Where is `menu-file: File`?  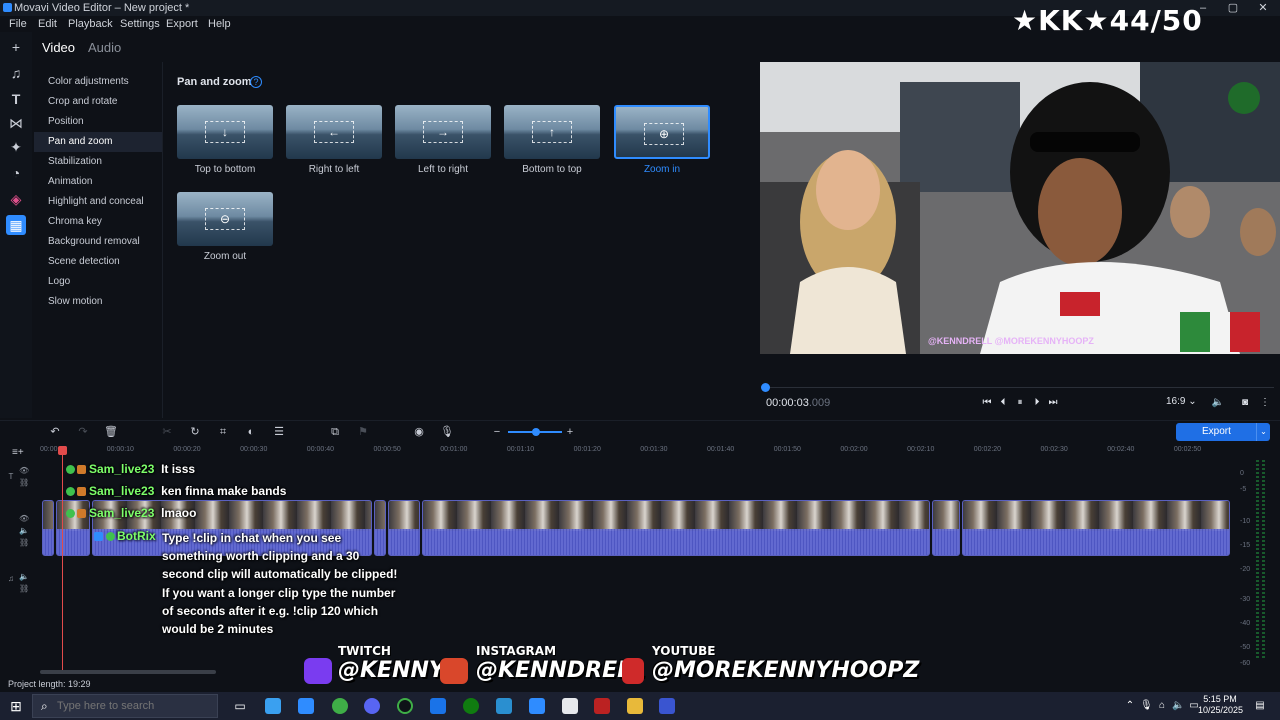 menu-file: File is located at coordinates (18, 24).